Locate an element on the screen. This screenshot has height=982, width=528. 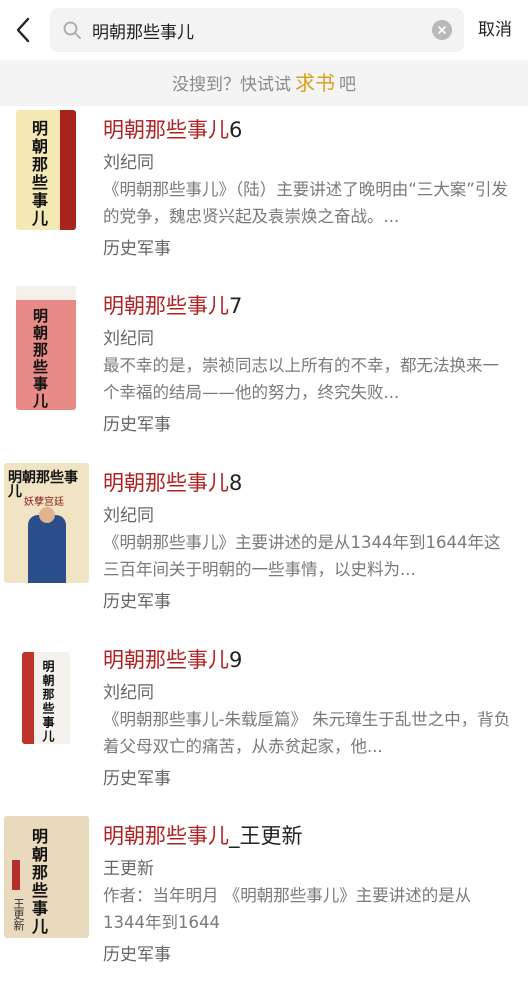
hint-suffix: 吧 is located at coordinates (347, 85).